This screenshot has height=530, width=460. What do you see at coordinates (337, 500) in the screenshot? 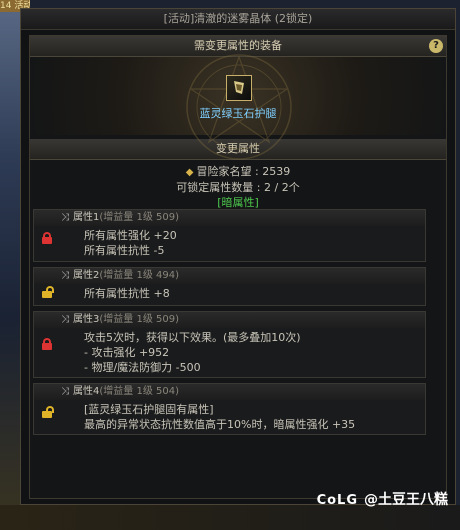
I see `colg-logo: CoLG` at bounding box center [337, 500].